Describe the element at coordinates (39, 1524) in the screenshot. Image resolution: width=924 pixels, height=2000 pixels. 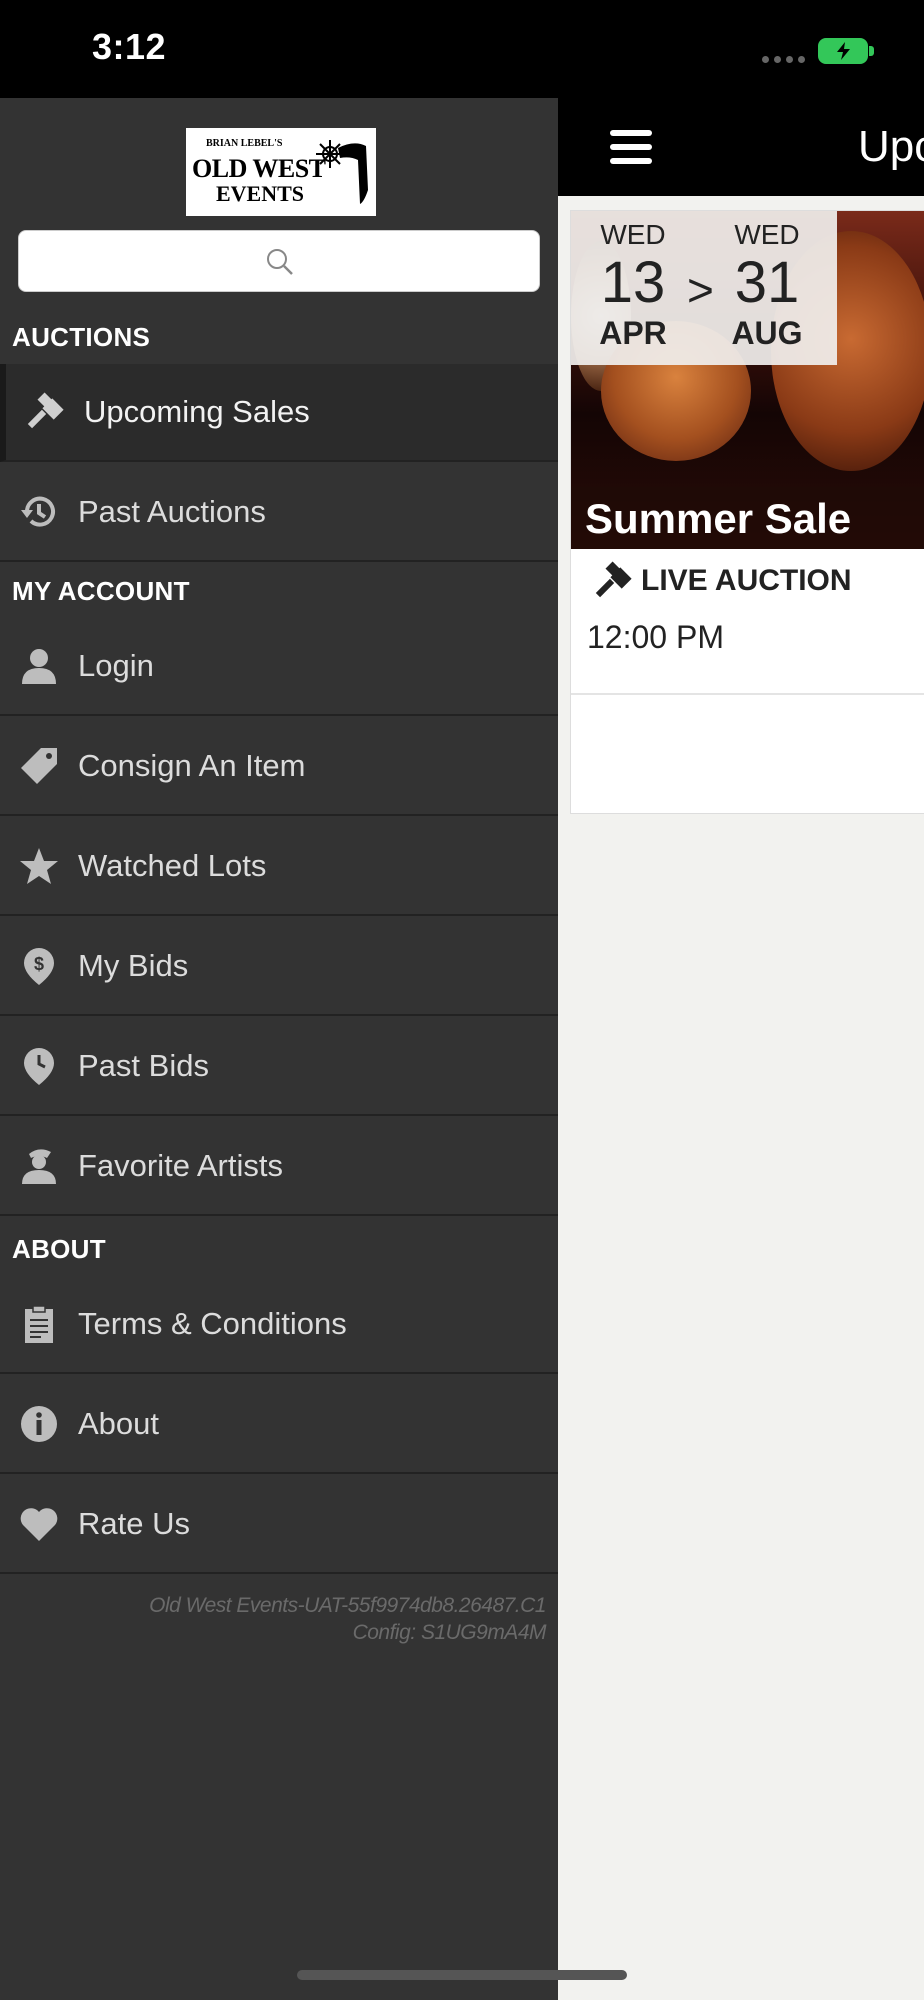
I see `heart-icon` at that location.